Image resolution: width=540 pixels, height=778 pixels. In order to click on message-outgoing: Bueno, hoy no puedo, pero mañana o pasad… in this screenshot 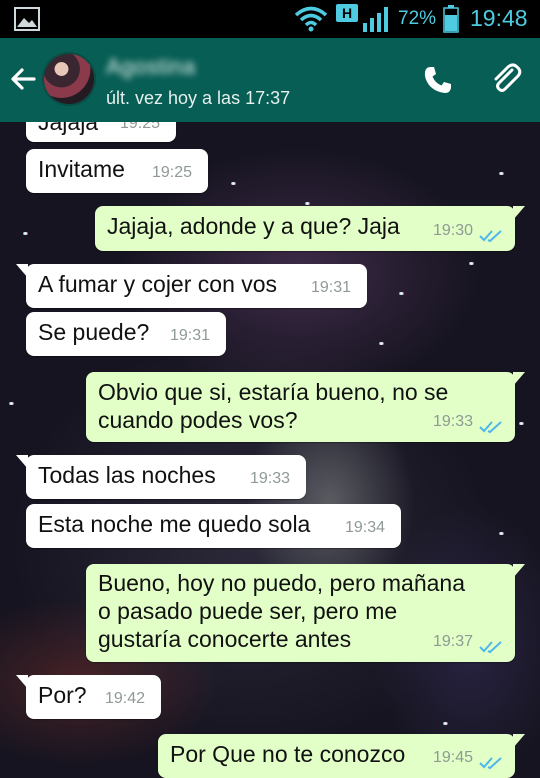, I will do `click(305, 613)`.